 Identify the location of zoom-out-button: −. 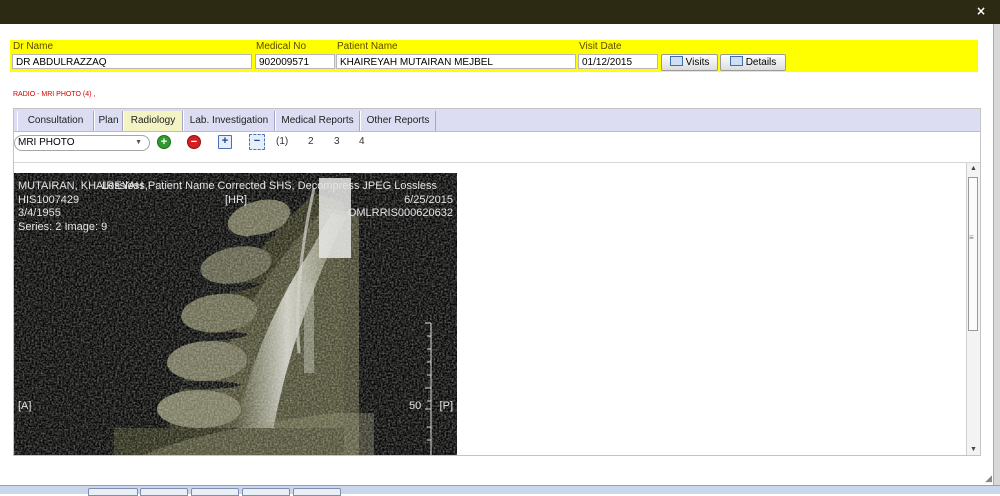
(257, 142).